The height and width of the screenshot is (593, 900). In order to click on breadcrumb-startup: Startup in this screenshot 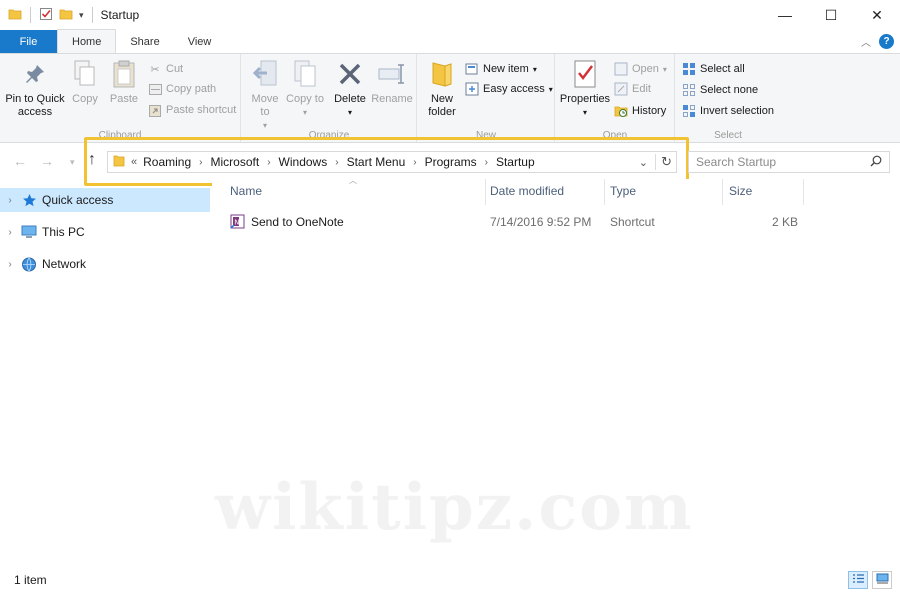, I will do `click(515, 162)`.